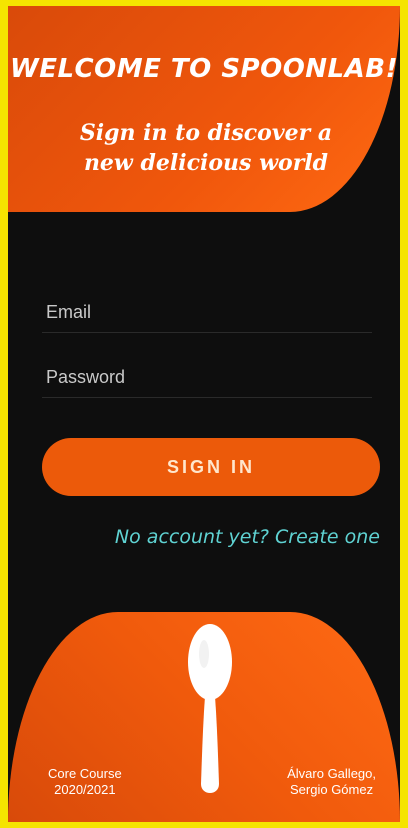  I want to click on spoon-icon, so click(210, 708).